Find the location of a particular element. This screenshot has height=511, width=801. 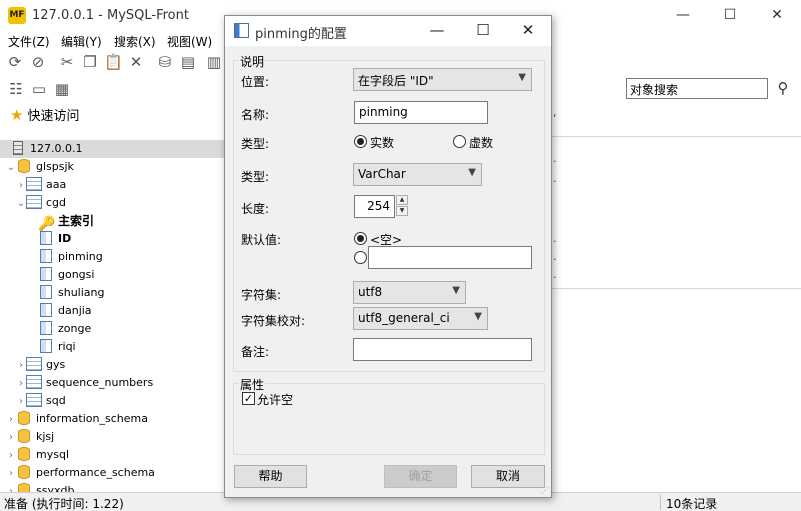

tree-item-label: danjia is located at coordinates (75, 310).